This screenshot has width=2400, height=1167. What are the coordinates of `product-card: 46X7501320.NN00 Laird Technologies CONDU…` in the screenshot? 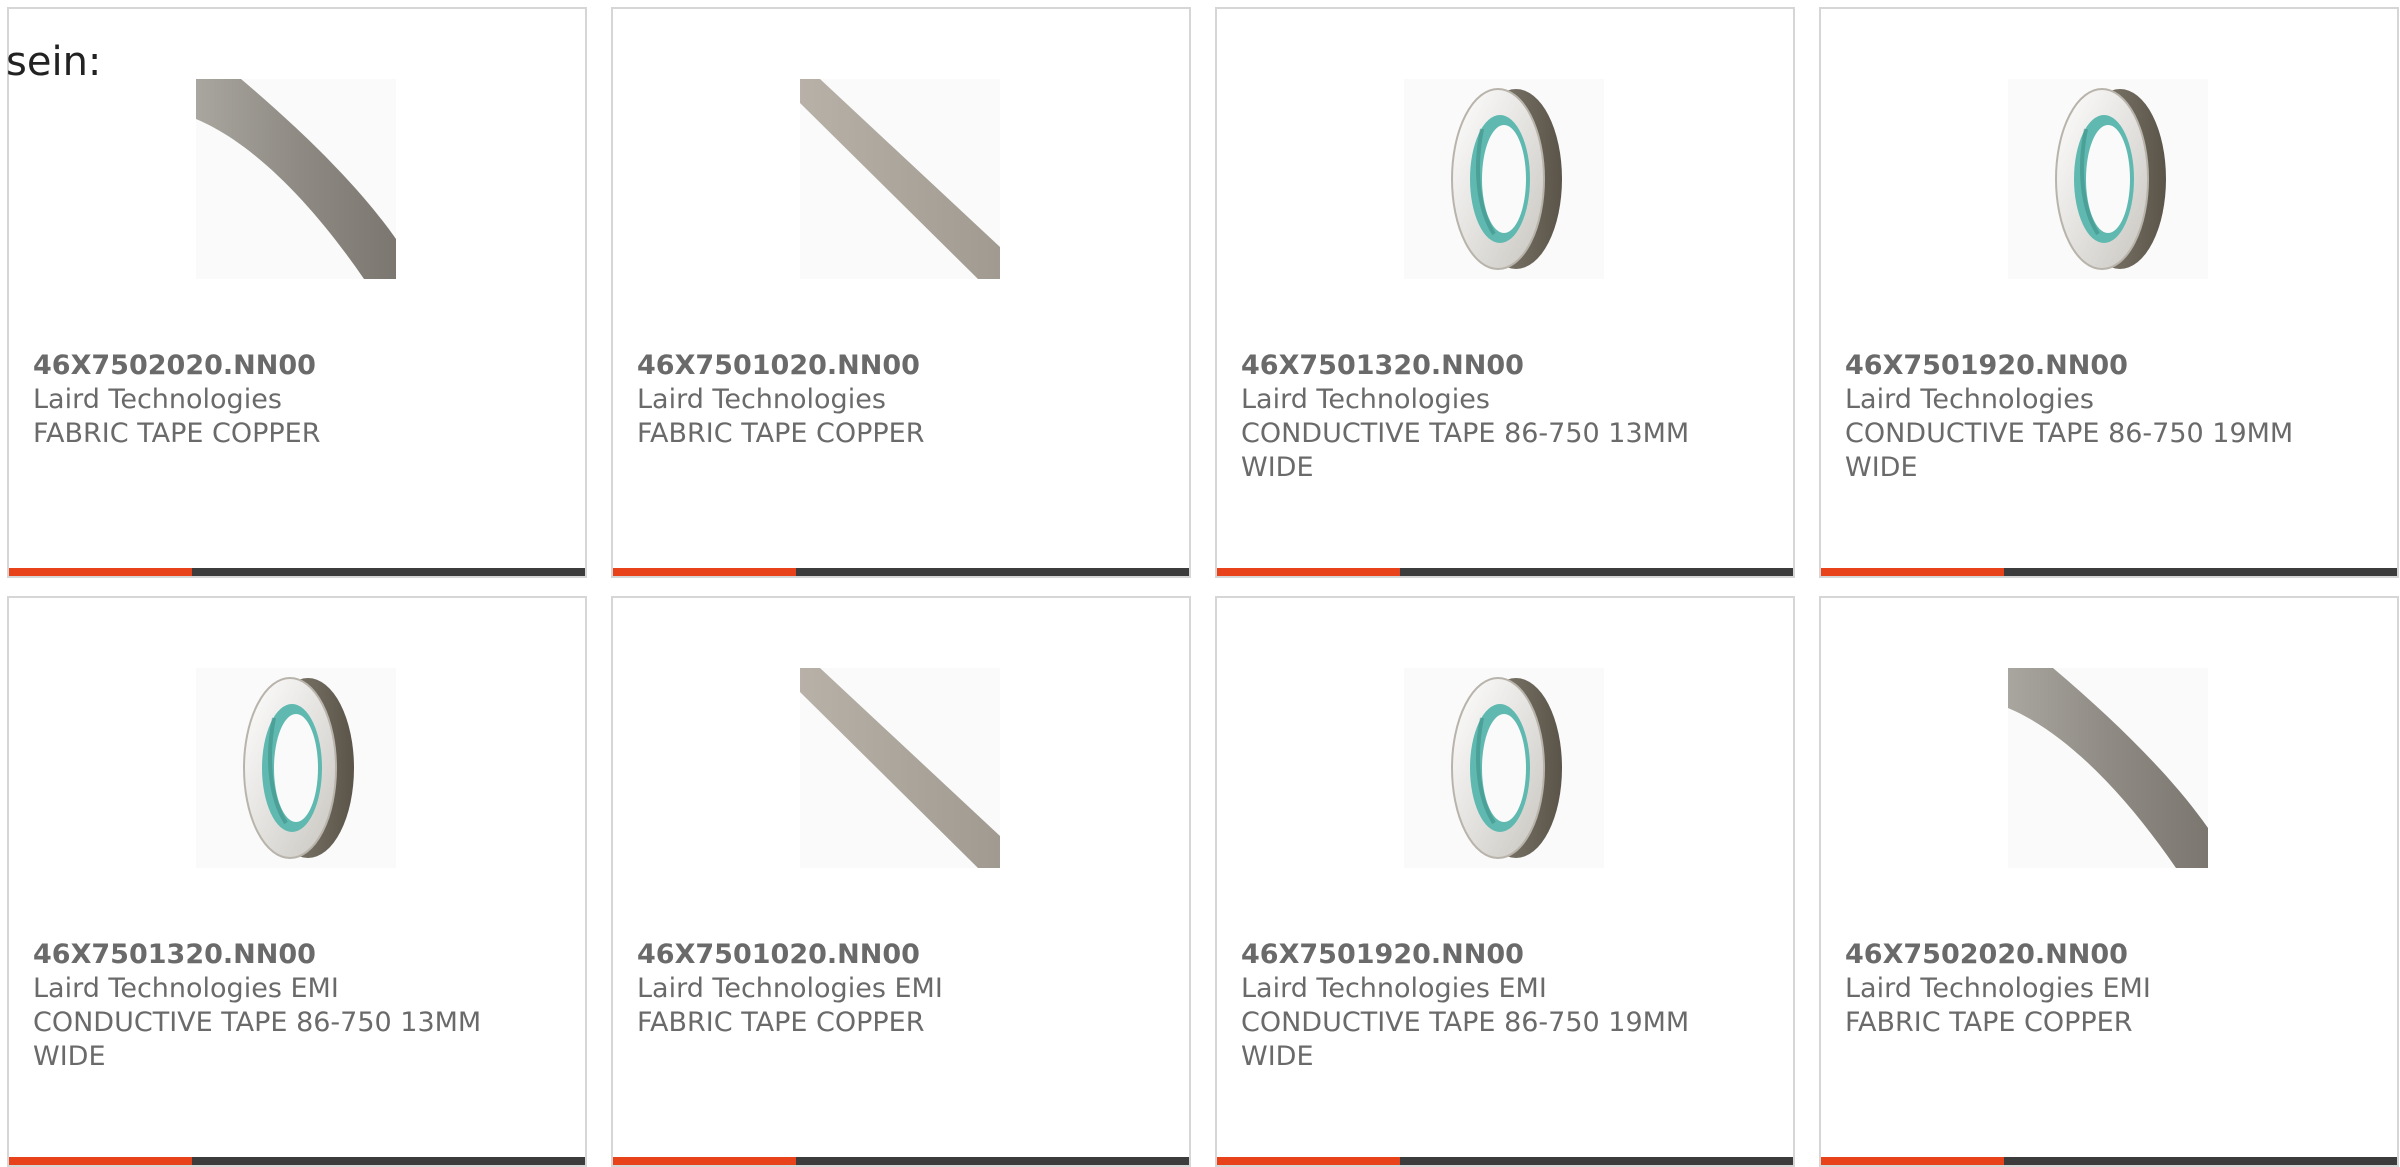 It's located at (1505, 292).